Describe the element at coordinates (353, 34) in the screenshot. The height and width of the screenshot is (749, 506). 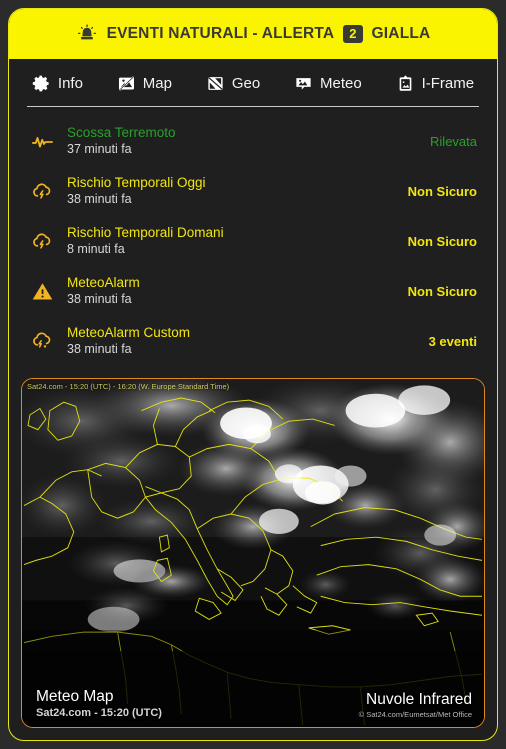
I see `alert-count-badge: 2` at that location.